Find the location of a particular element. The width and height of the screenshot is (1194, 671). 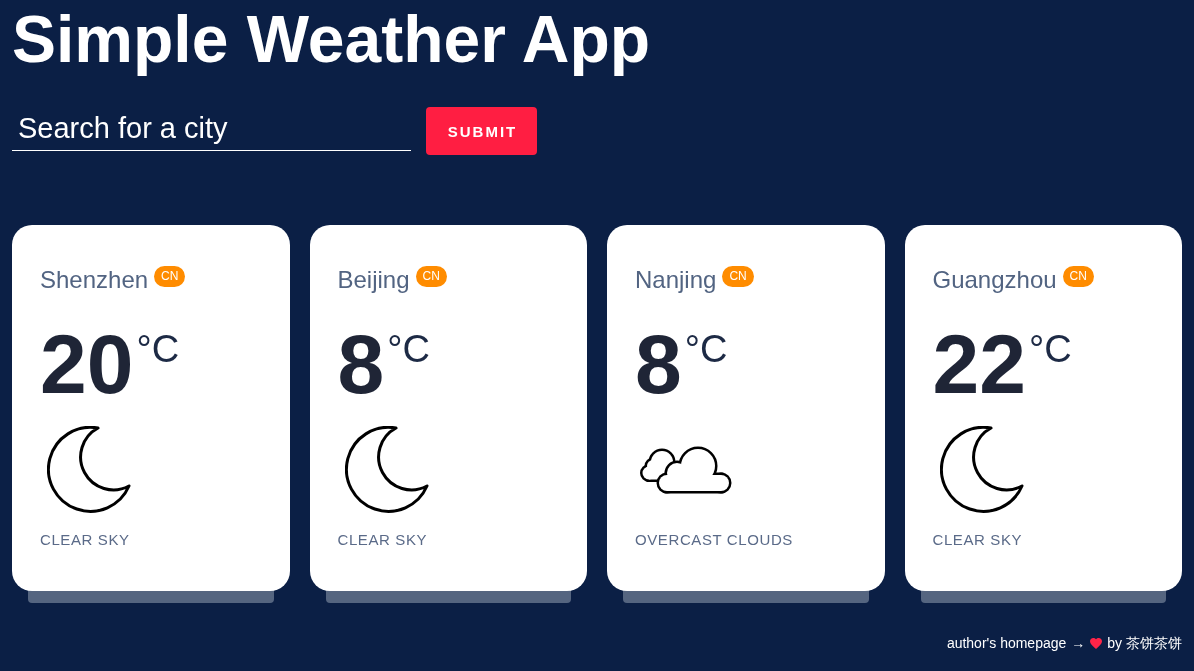

submit-button: SUBMIT is located at coordinates (481, 131).